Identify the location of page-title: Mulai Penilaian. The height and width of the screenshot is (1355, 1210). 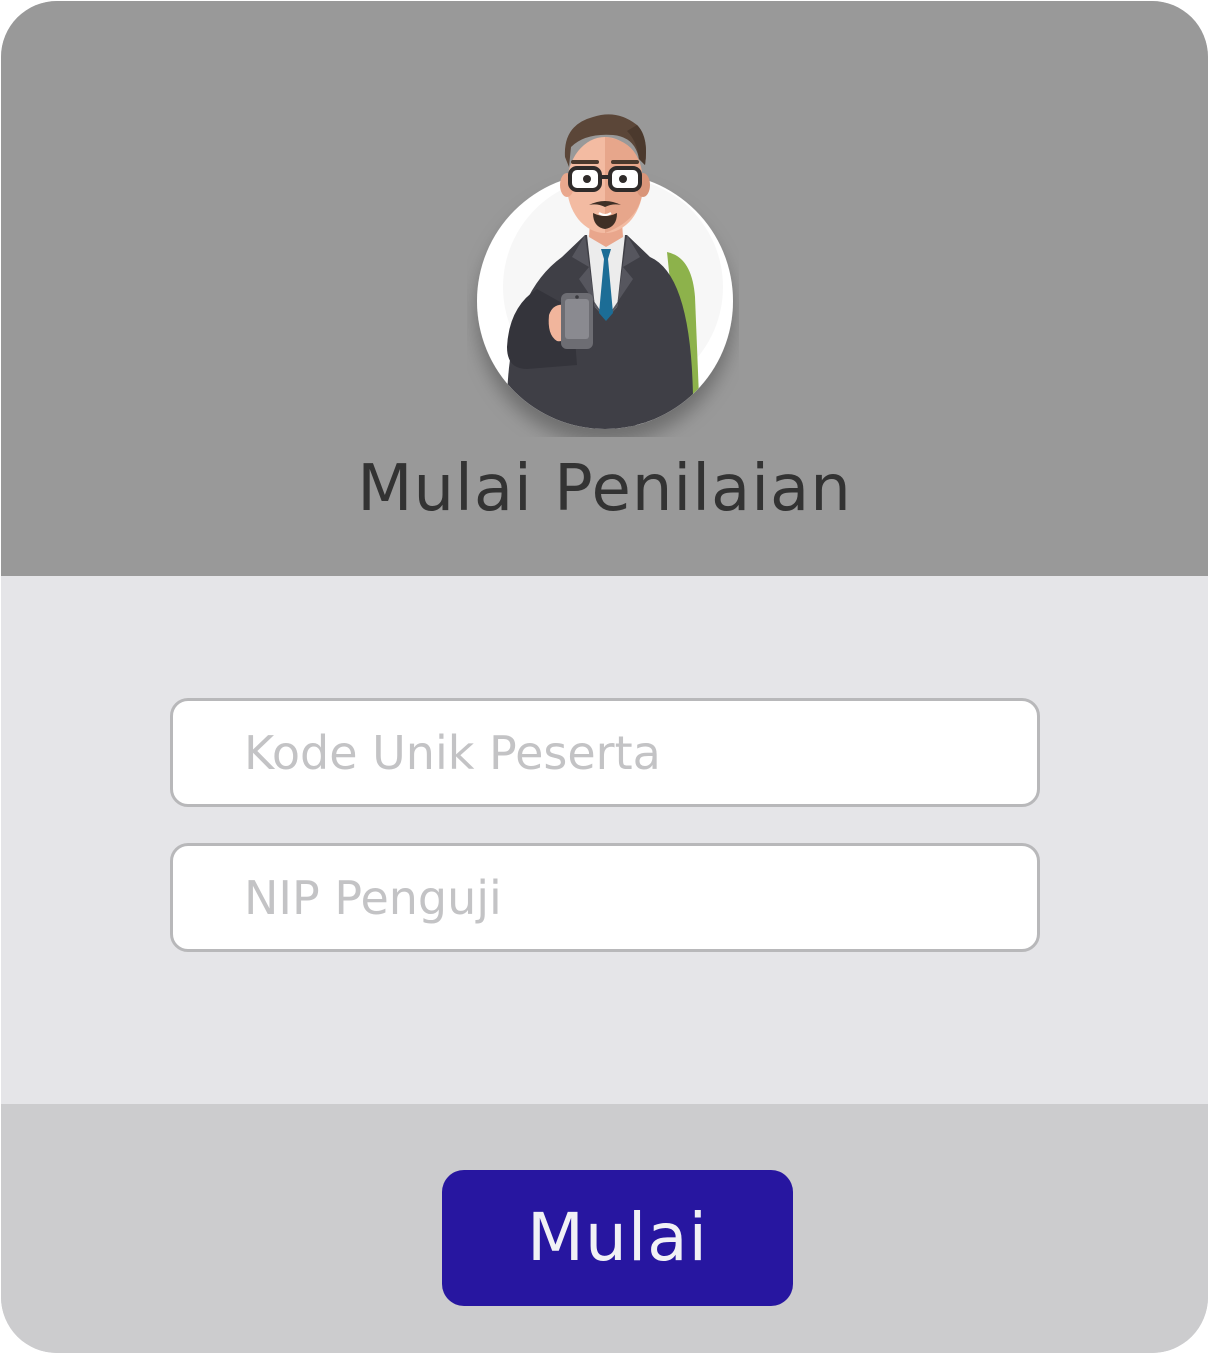
(604, 489).